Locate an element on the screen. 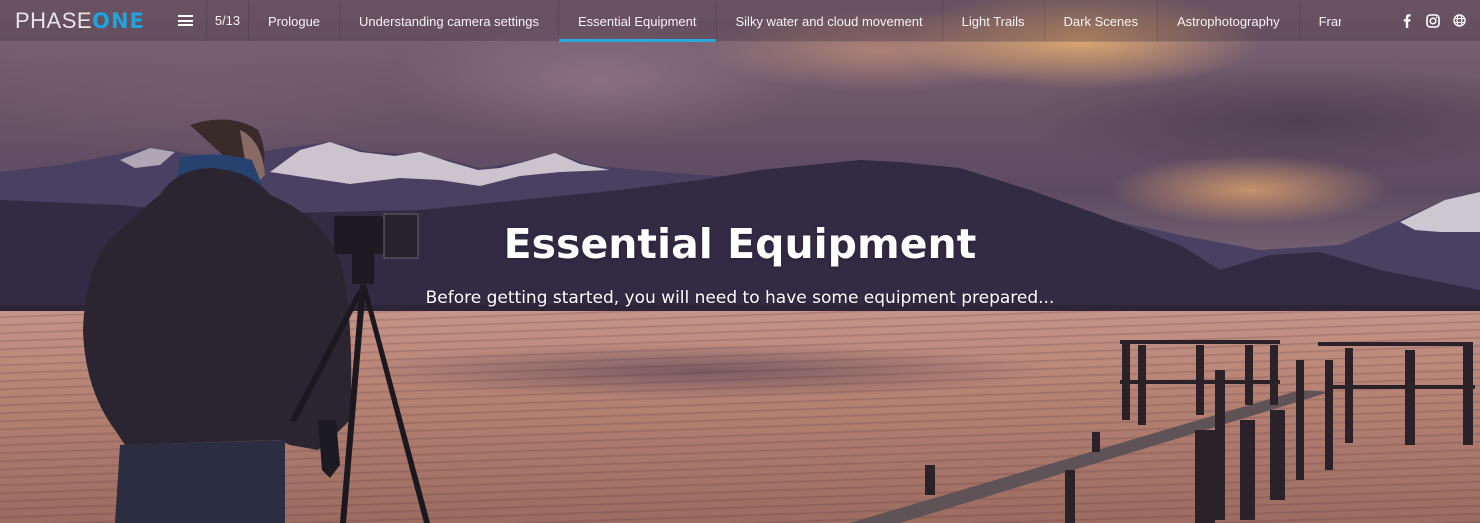 The height and width of the screenshot is (523, 1480). hero-title: Essential Equipment is located at coordinates (740, 244).